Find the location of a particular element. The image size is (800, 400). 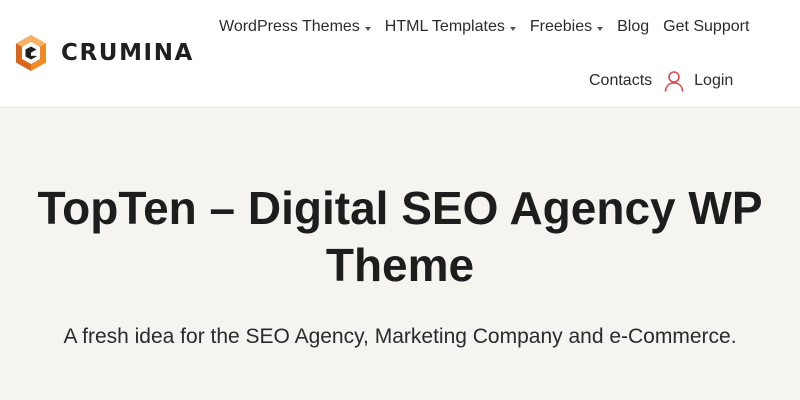

nav-item-label: WordPress Themes is located at coordinates (289, 26).